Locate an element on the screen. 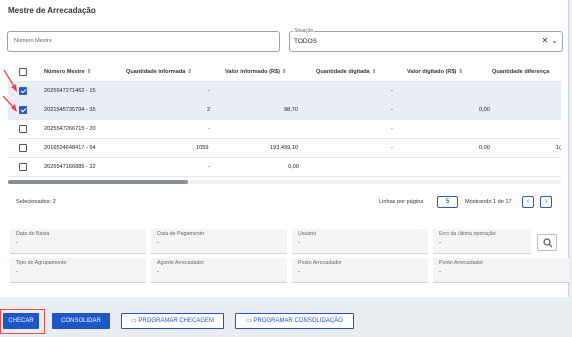 The image size is (572, 337). cell-numero: 2025547271462 - 15 is located at coordinates (70, 91).